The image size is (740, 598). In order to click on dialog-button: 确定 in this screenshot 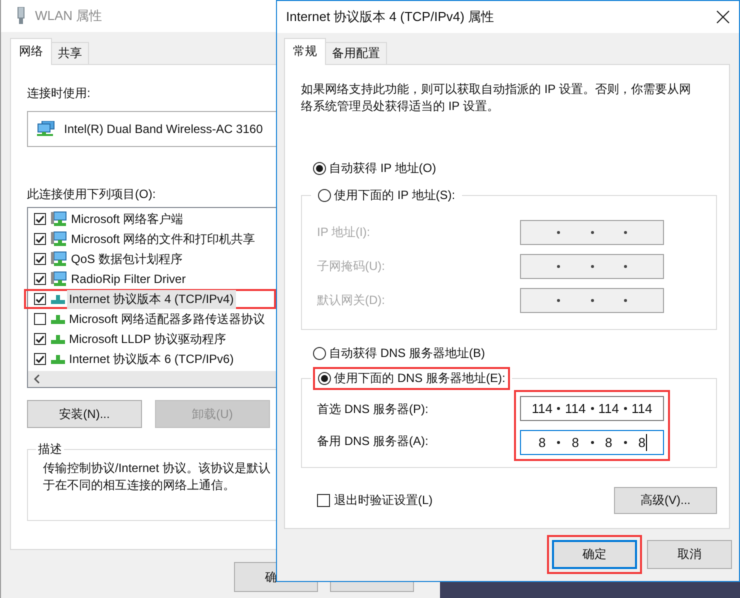, I will do `click(594, 554)`.